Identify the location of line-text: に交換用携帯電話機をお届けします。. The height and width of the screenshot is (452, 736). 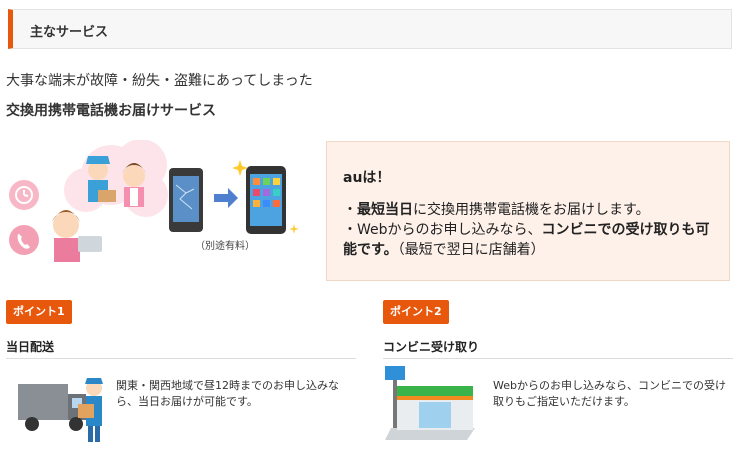
(531, 210).